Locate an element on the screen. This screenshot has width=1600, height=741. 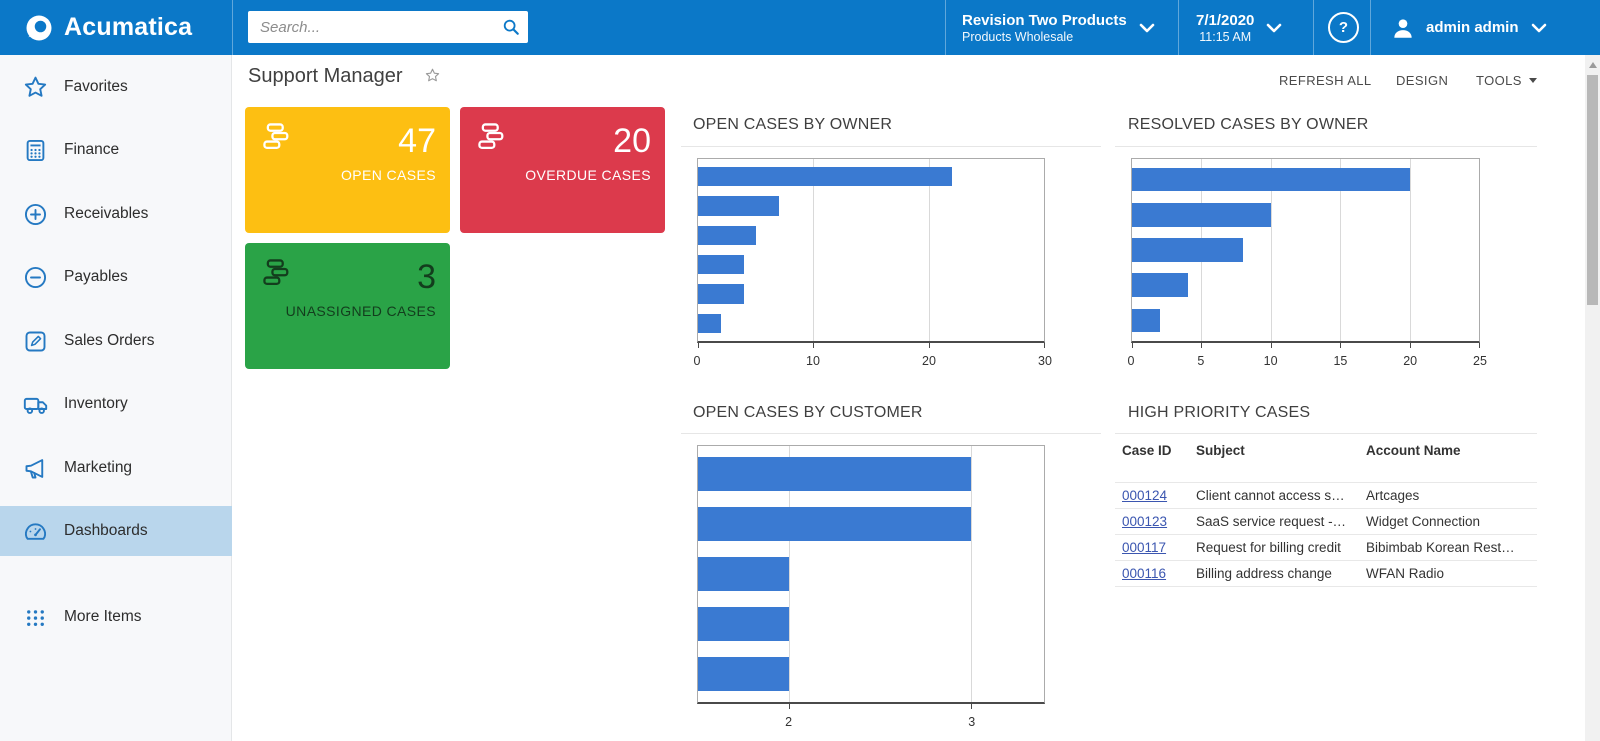
user-name: admin admin is located at coordinates (1472, 27).